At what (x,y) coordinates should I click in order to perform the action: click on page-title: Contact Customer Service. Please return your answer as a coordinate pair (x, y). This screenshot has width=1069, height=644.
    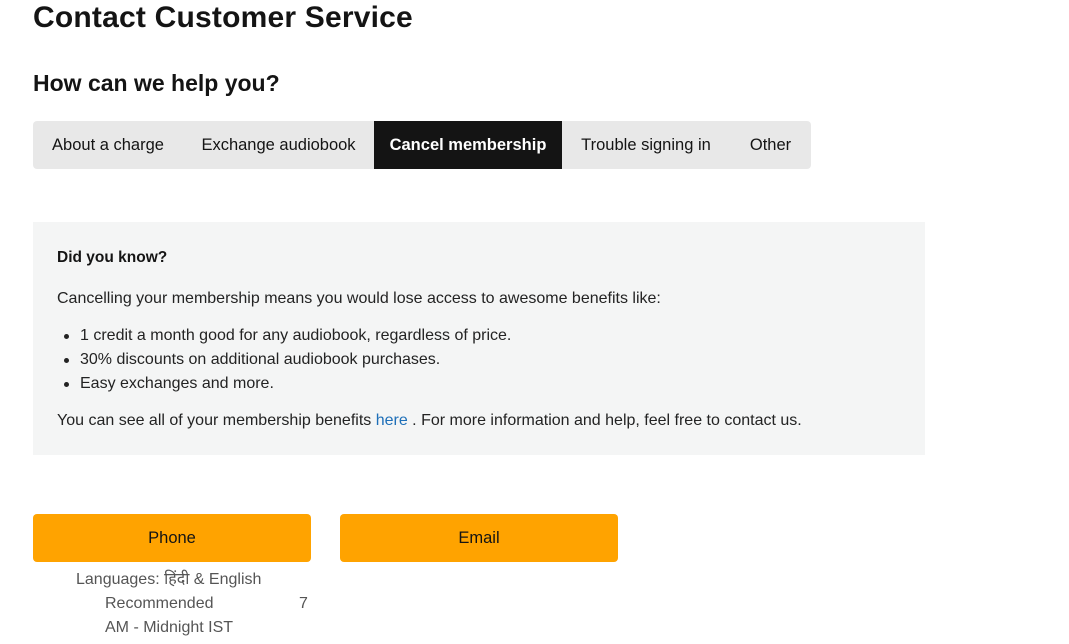
    Looking at the image, I should click on (223, 17).